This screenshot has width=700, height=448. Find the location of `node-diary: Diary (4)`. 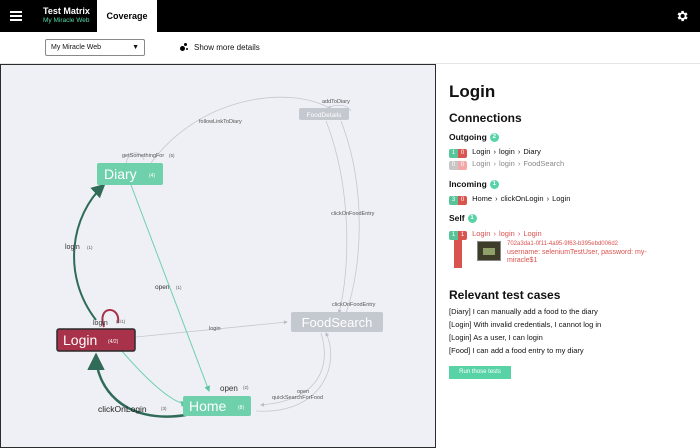

node-diary: Diary (4) is located at coordinates (130, 174).